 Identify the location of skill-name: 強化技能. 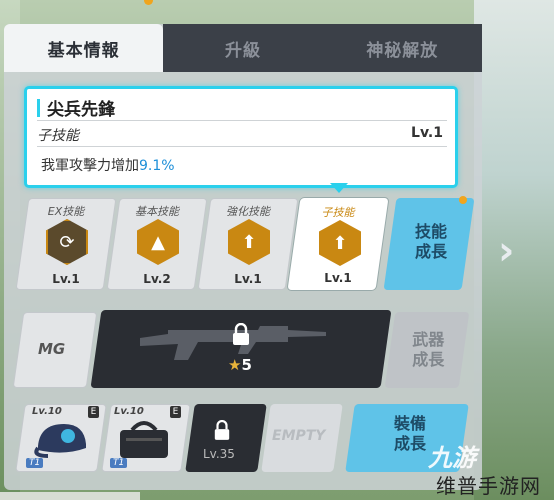
(248, 211).